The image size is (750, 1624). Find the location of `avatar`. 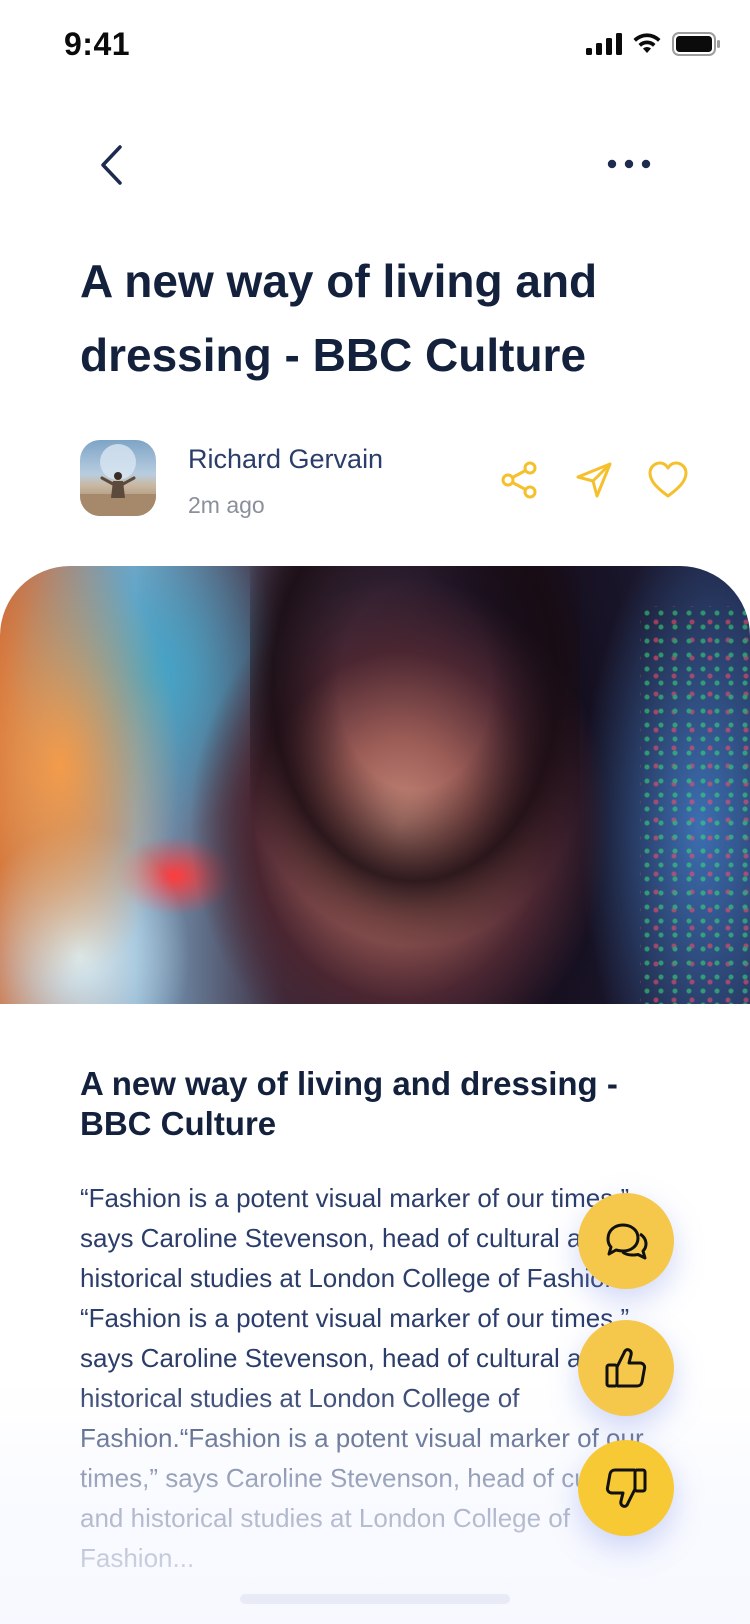

avatar is located at coordinates (118, 478).